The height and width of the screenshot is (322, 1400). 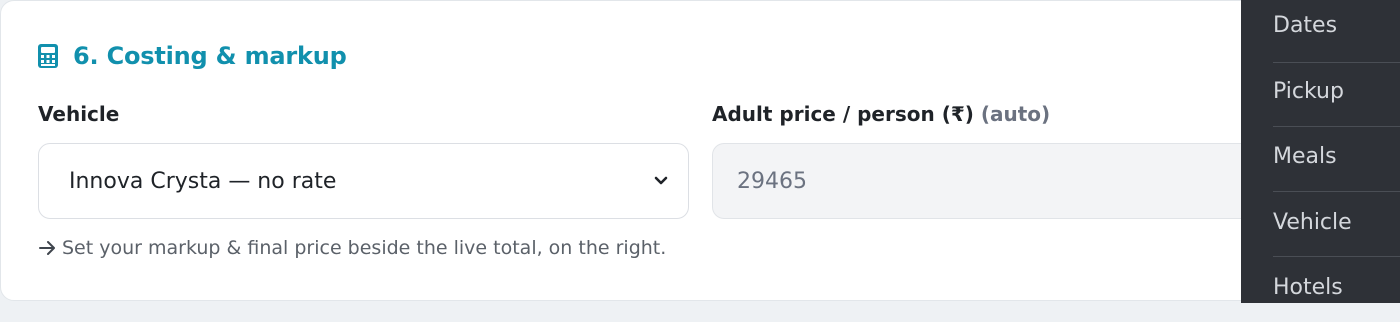 What do you see at coordinates (48, 56) in the screenshot?
I see `calculator-icon` at bounding box center [48, 56].